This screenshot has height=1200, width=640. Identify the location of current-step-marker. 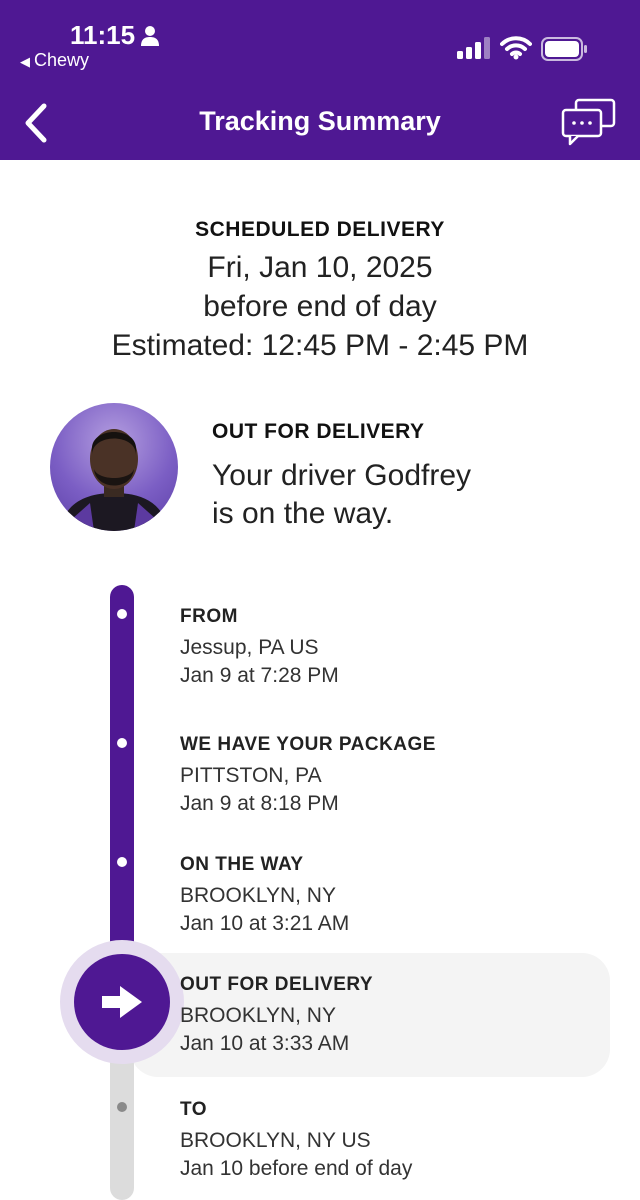
(122, 1002).